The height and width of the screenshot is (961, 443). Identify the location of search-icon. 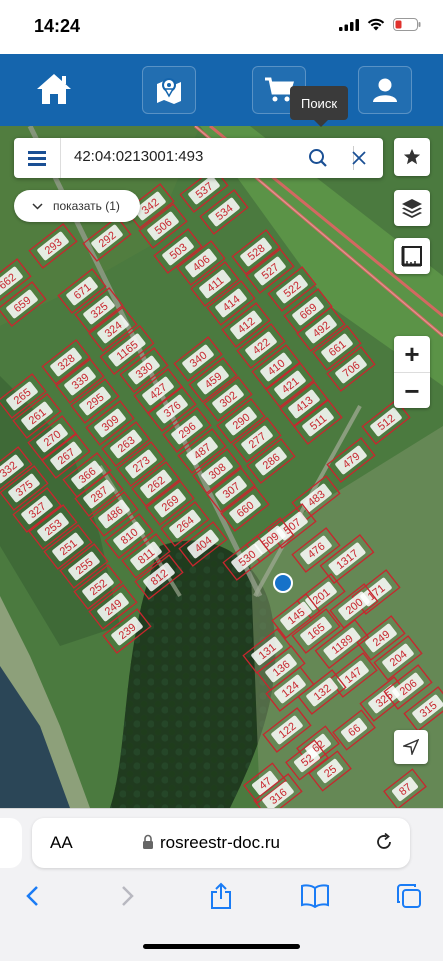
(318, 158).